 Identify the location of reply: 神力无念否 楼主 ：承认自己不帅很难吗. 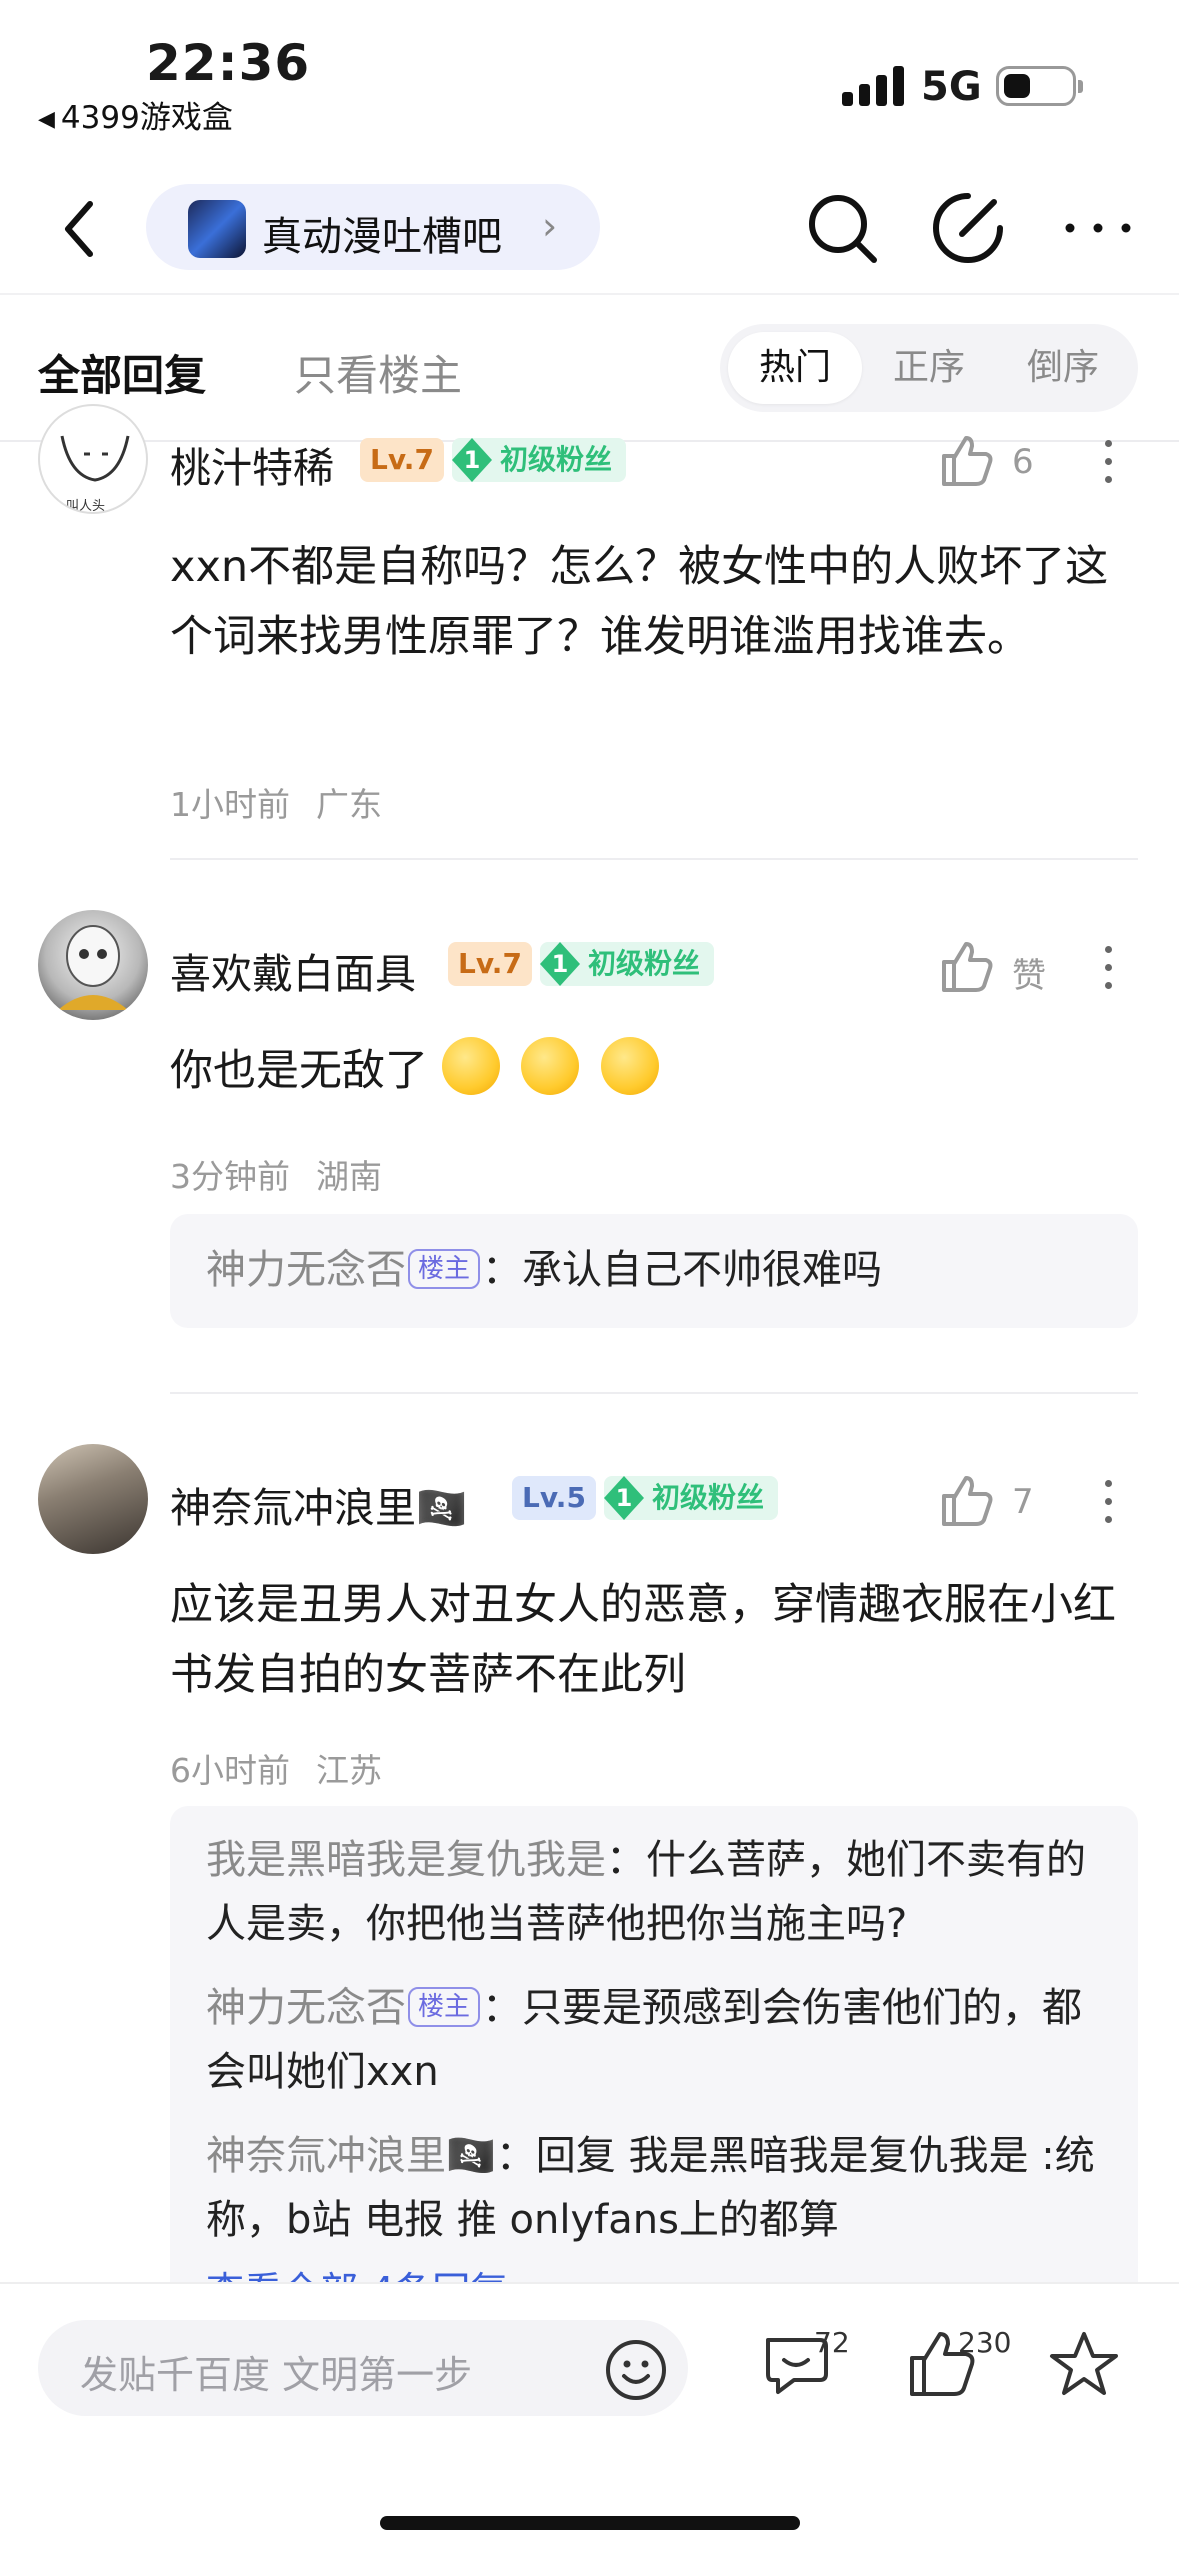
(656, 1270).